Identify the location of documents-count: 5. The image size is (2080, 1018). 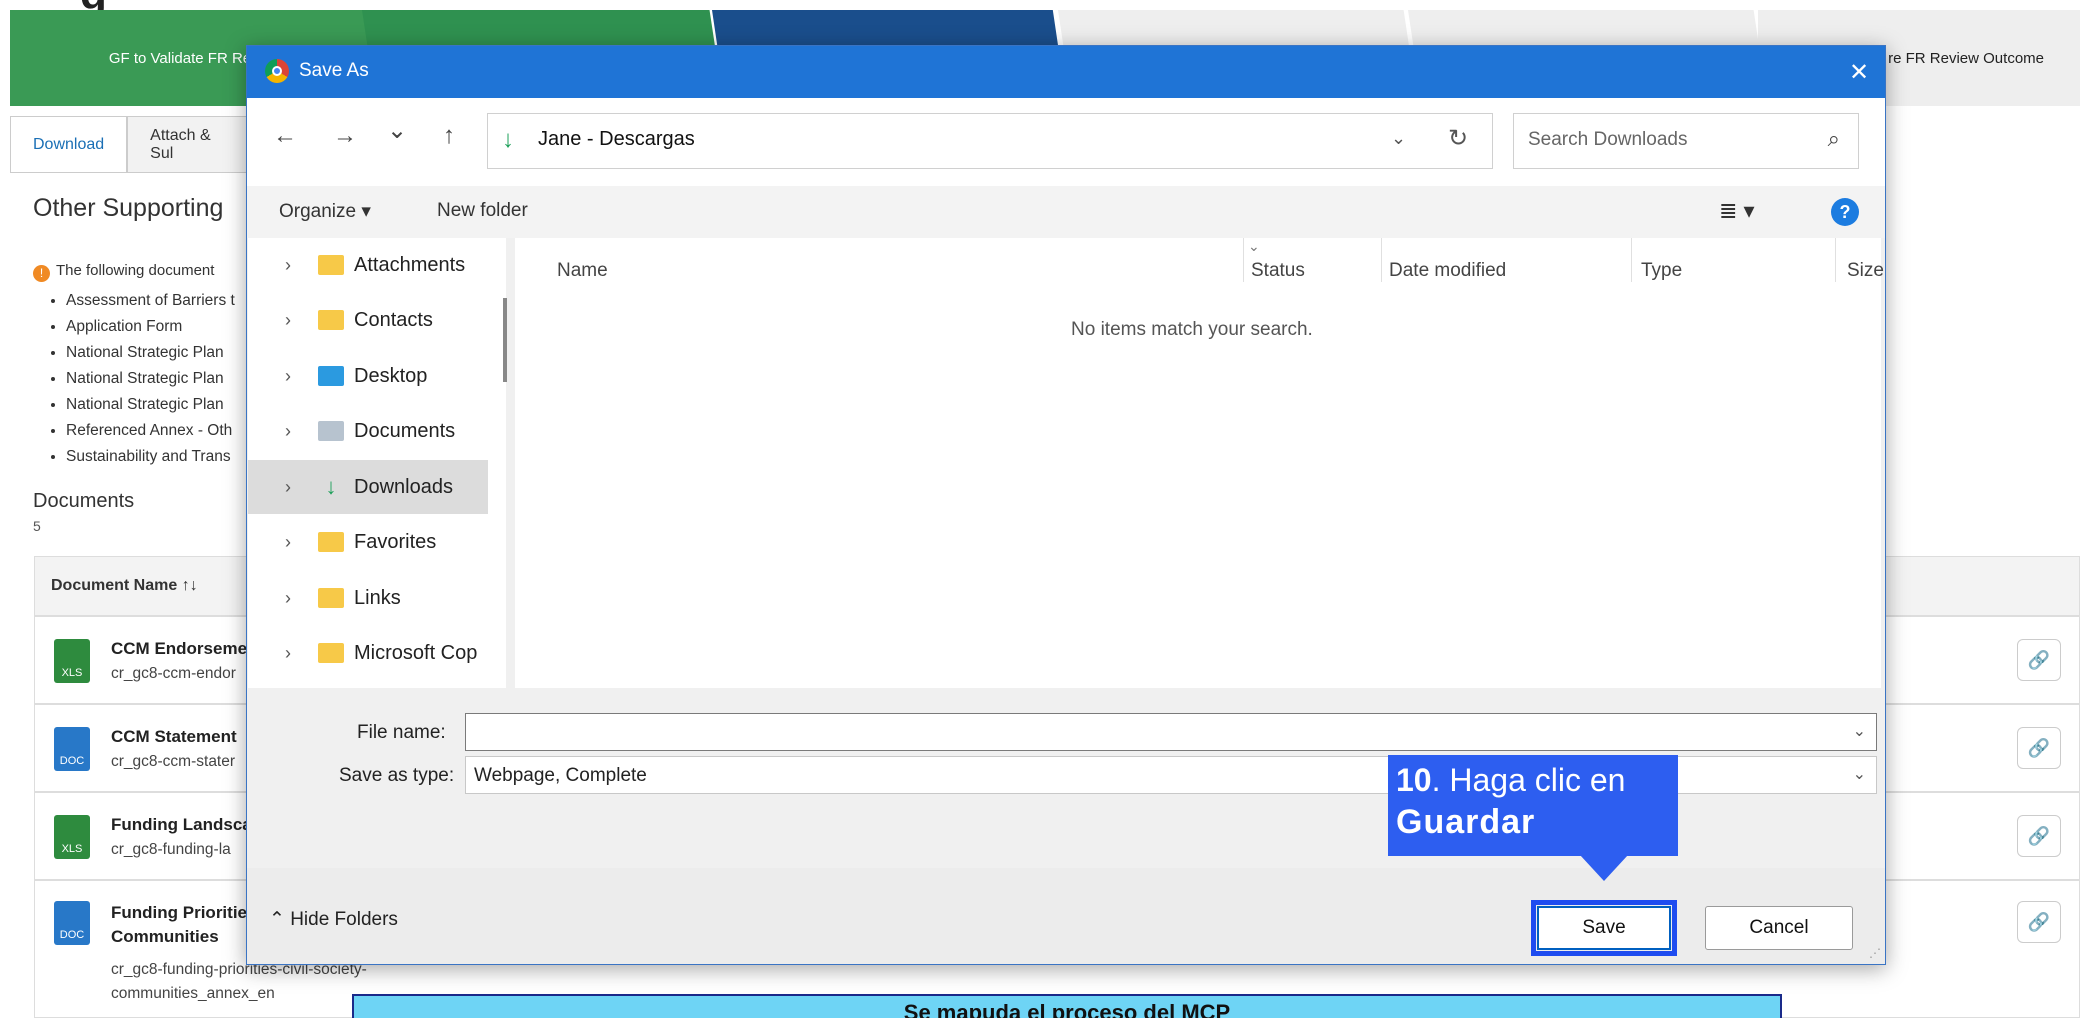
(37, 526).